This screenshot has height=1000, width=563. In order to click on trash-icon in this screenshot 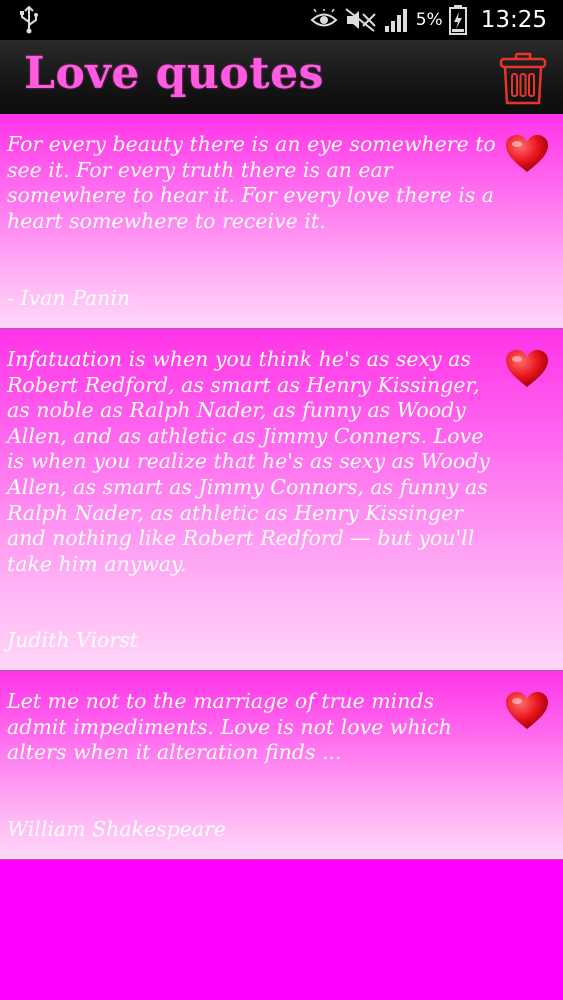, I will do `click(523, 78)`.